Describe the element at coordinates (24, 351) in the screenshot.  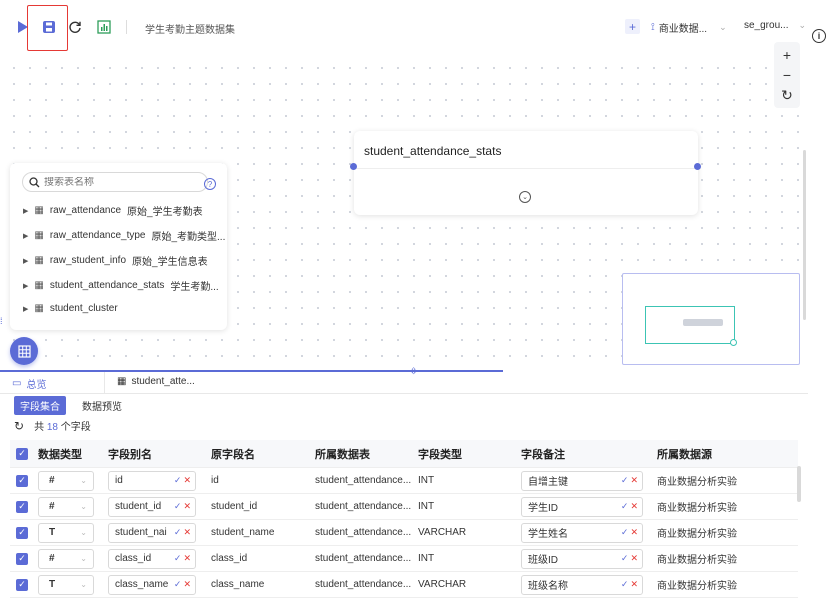
I see `table-grid-button` at that location.